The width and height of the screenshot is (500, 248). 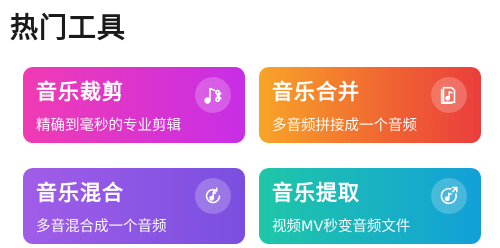 I want to click on music-mix-icon, so click(x=213, y=196).